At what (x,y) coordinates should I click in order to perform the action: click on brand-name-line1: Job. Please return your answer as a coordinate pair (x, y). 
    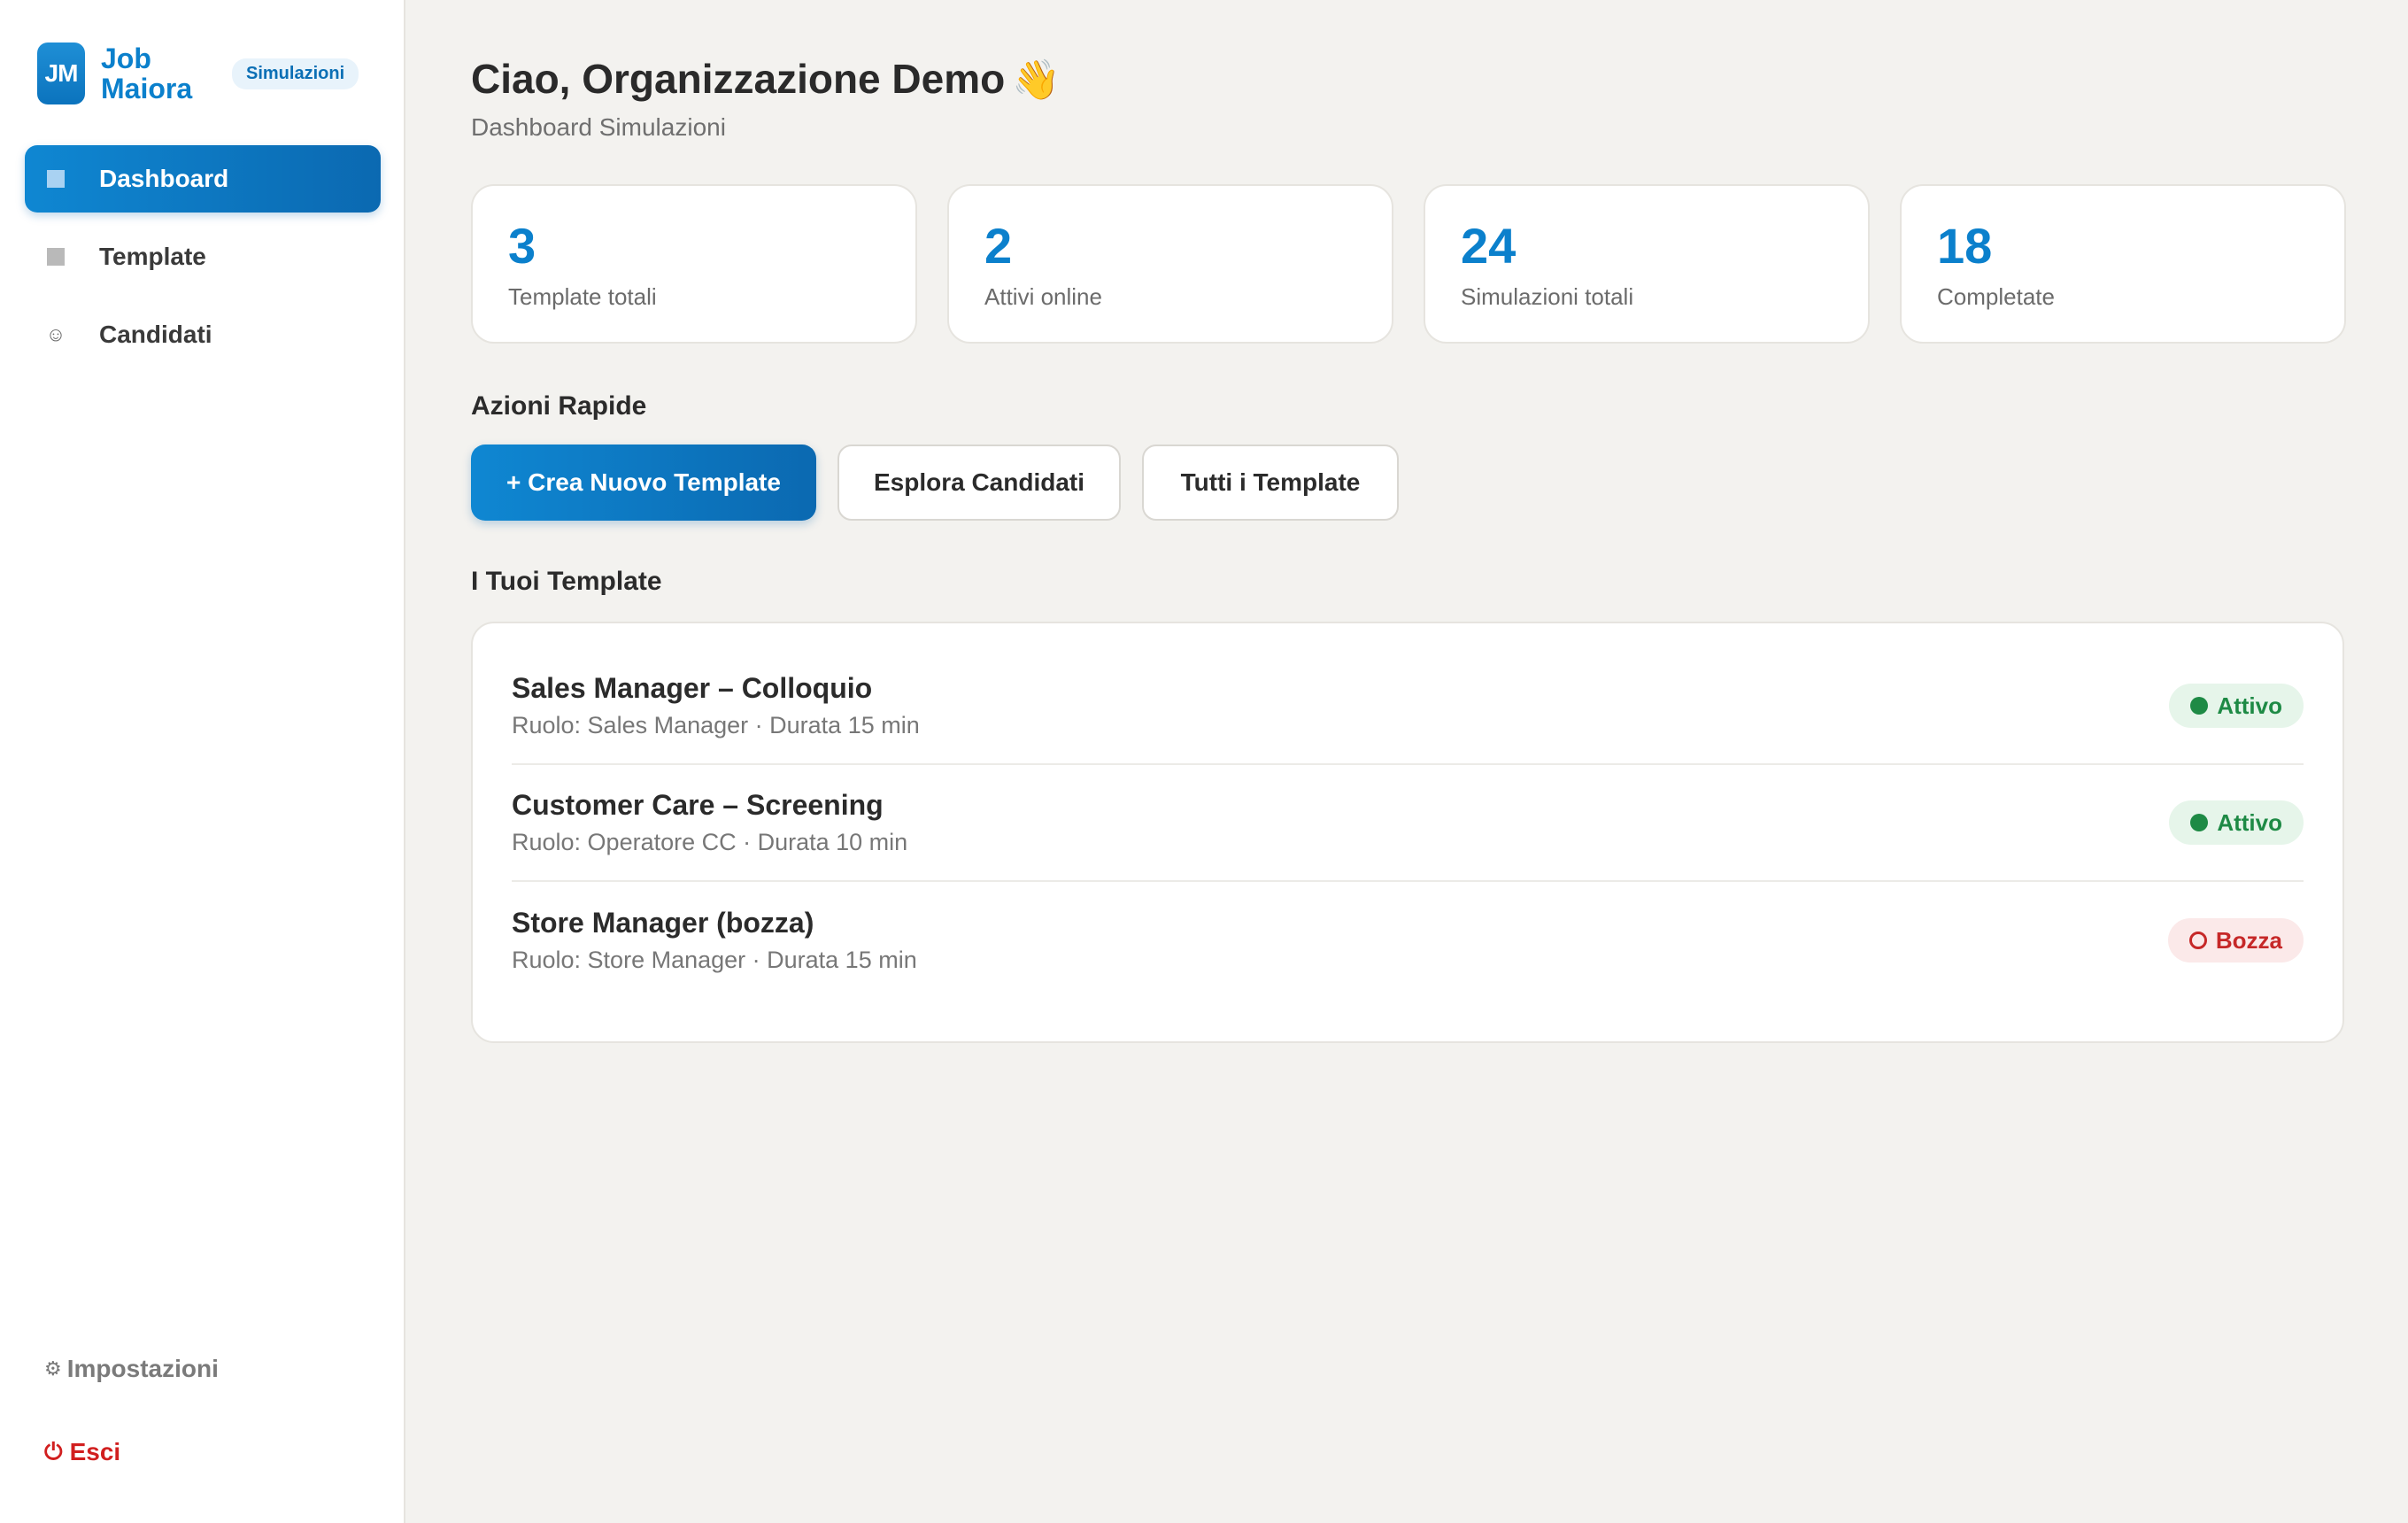
    Looking at the image, I should click on (126, 58).